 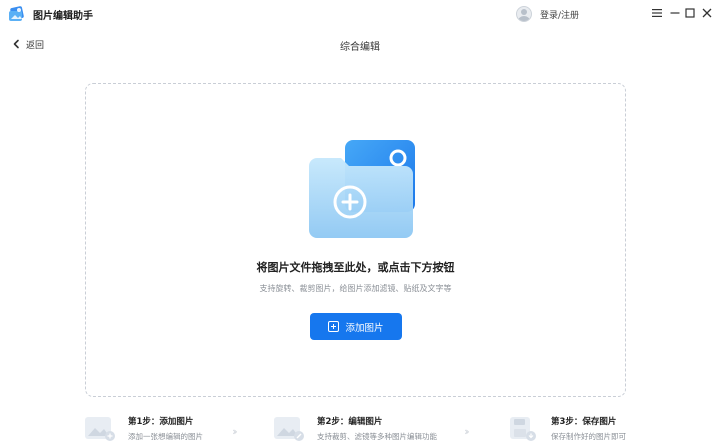 I want to click on minimize-button, so click(x=675, y=13).